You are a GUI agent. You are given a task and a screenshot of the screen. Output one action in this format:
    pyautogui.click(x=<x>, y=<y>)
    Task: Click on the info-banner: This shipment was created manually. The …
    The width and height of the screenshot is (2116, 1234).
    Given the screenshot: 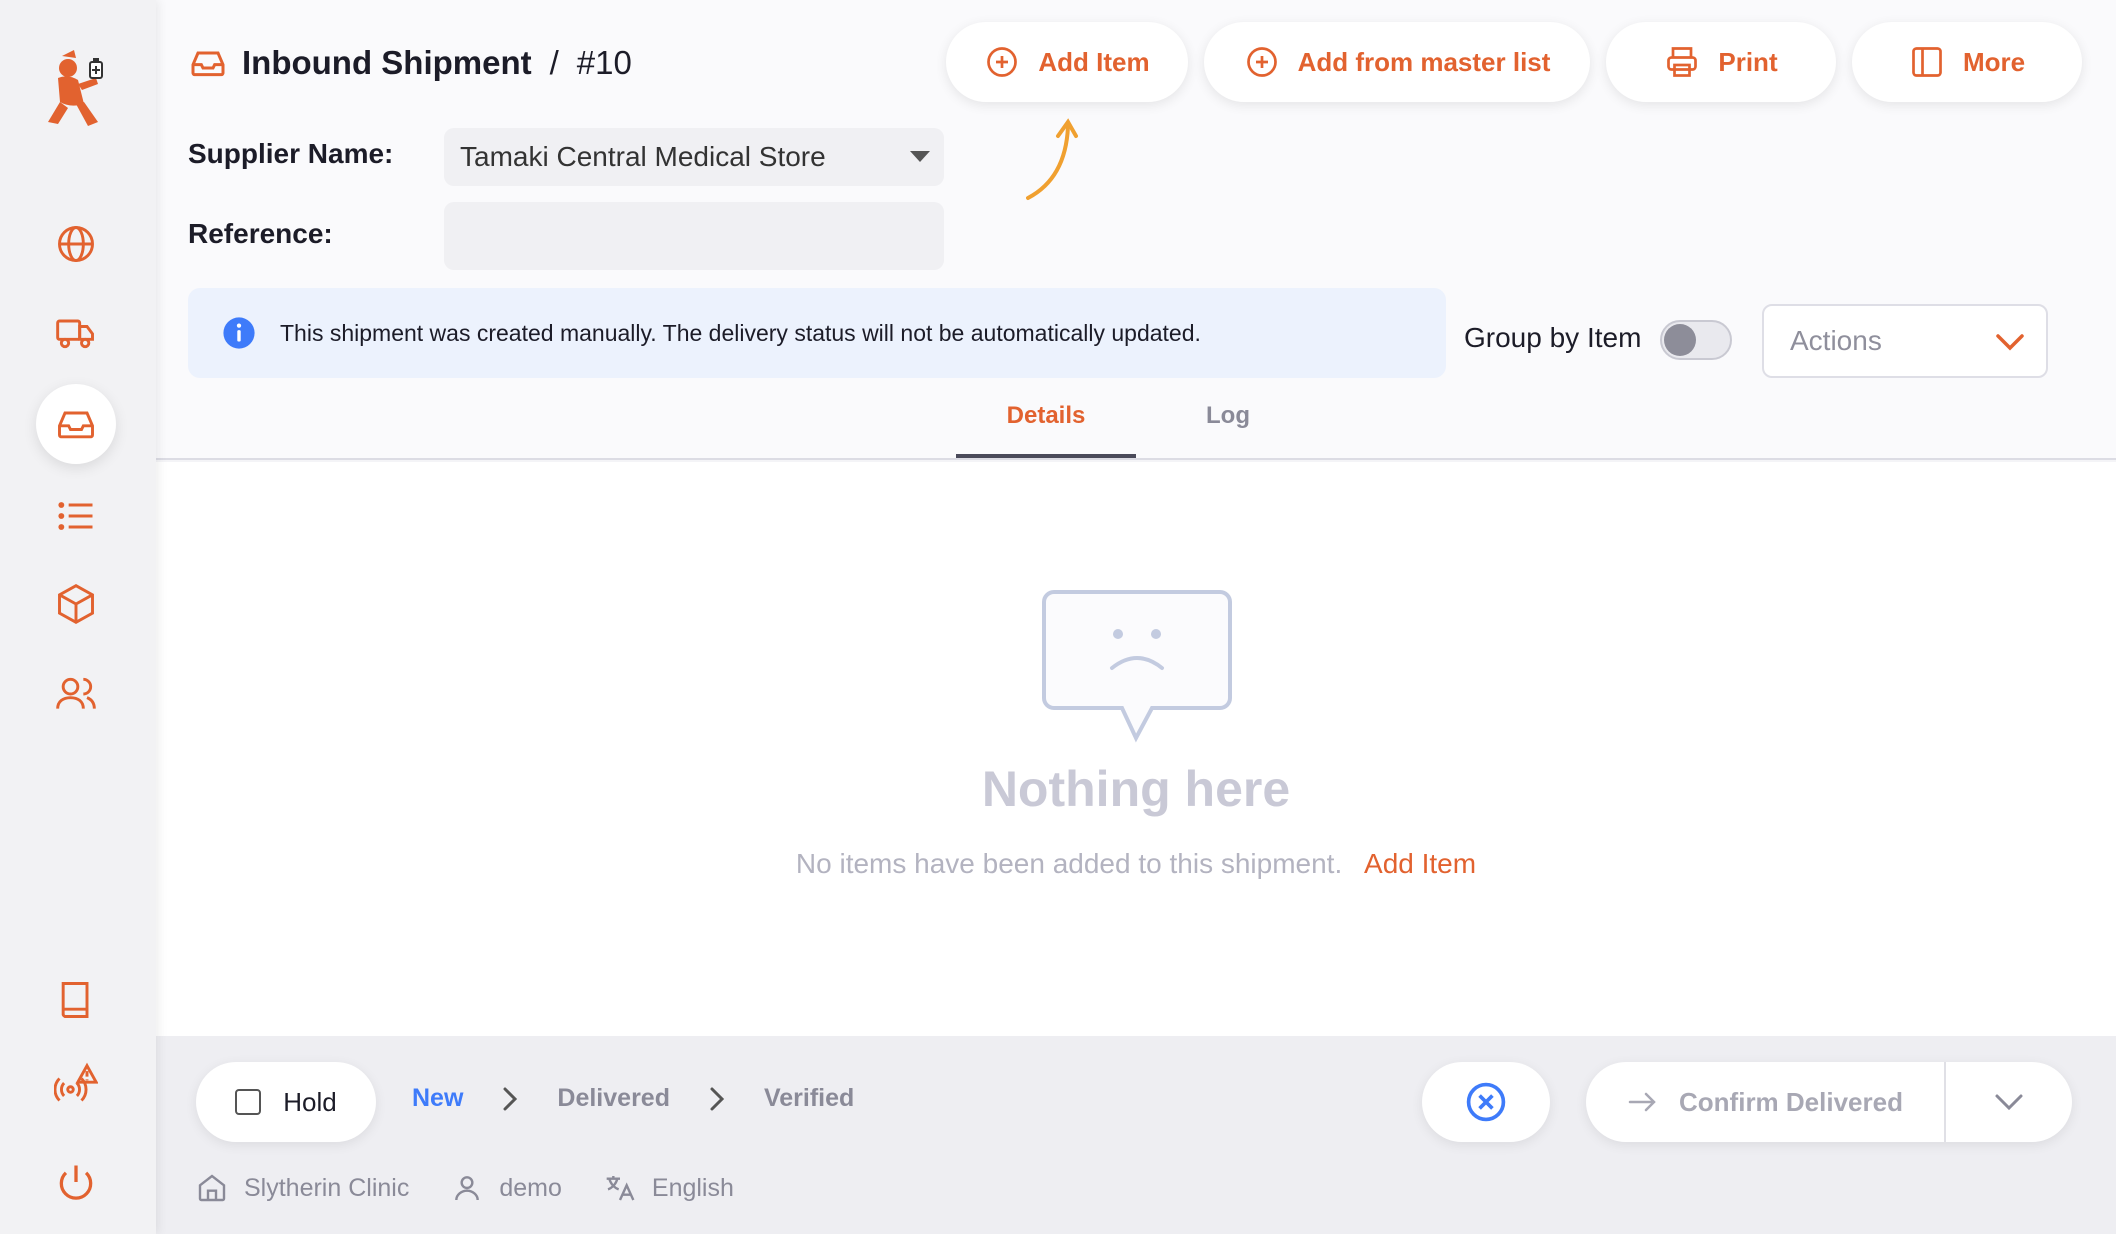 What is the action you would take?
    pyautogui.click(x=817, y=333)
    